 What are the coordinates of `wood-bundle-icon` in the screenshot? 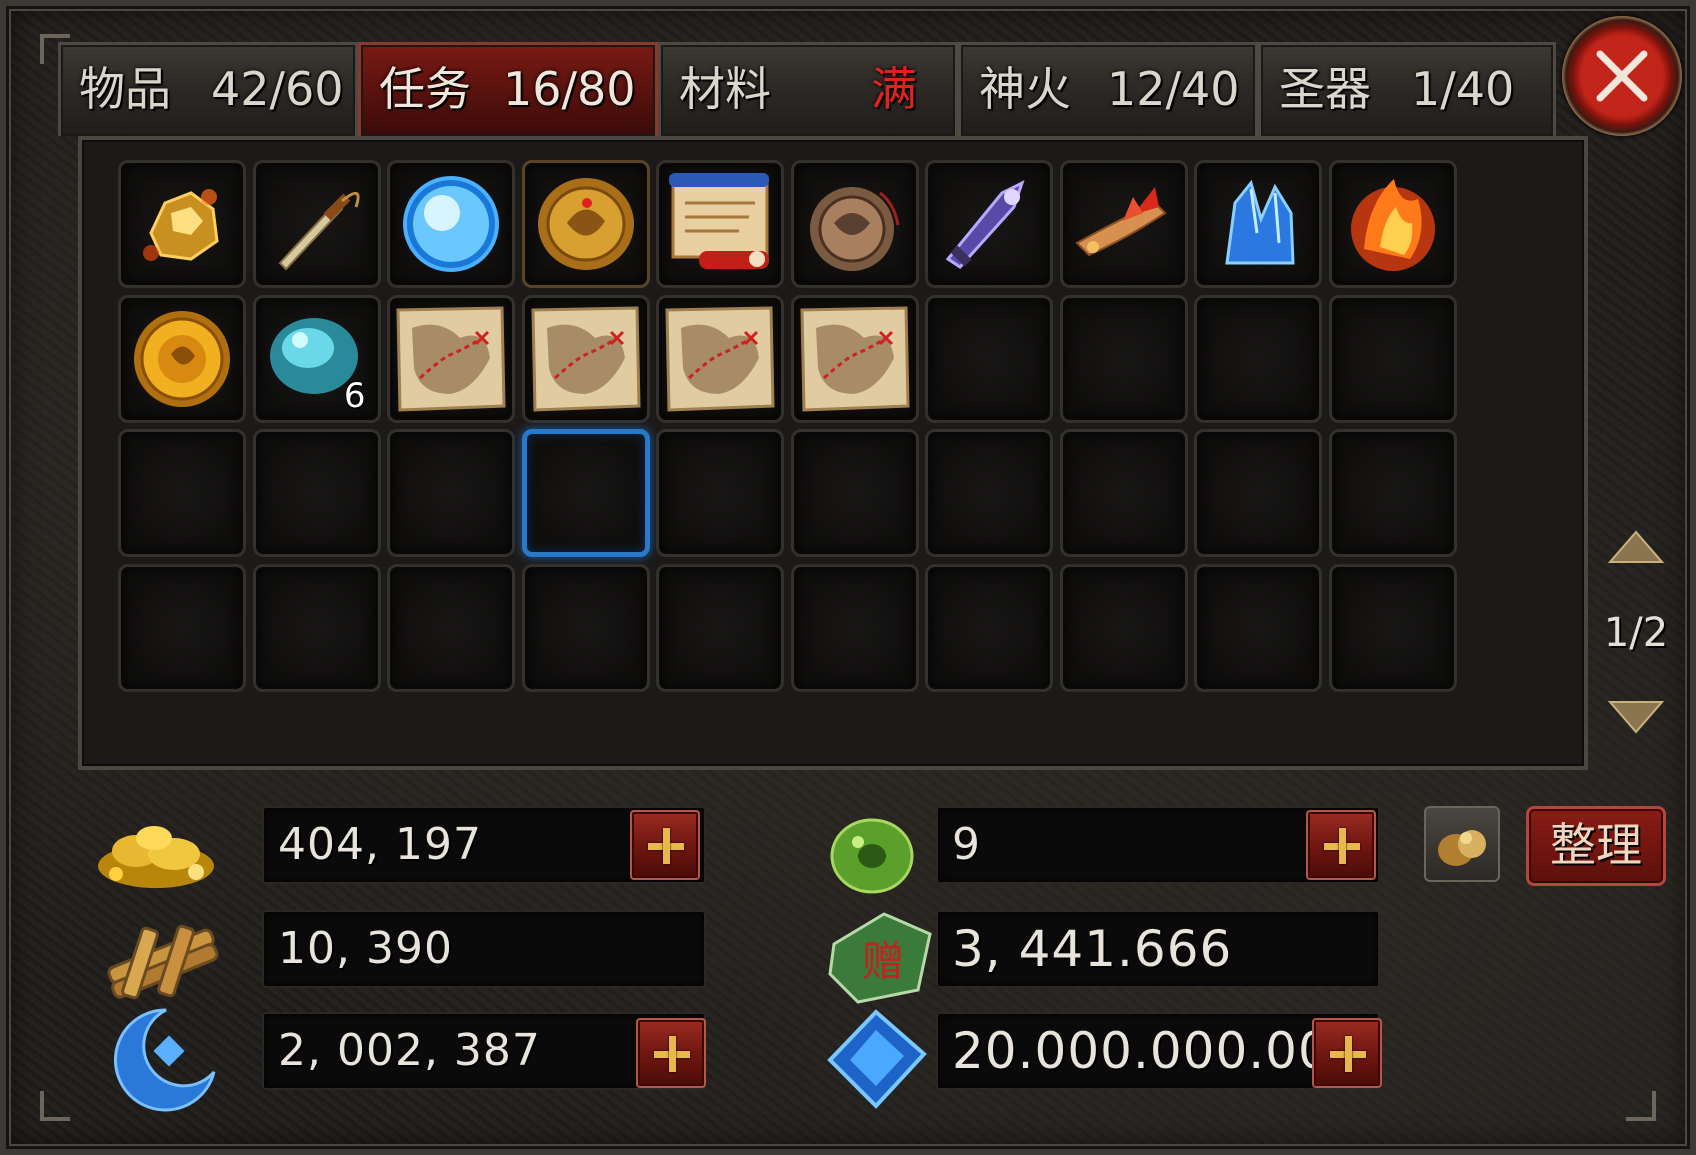 It's located at (163, 962).